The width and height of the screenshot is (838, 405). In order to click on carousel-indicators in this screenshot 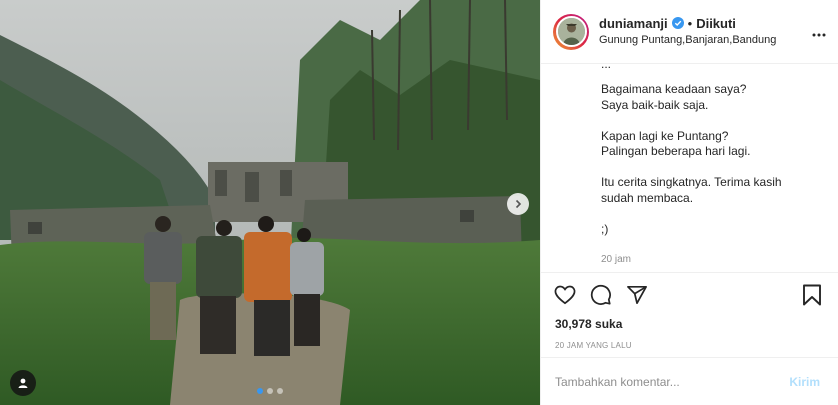, I will do `click(270, 391)`.